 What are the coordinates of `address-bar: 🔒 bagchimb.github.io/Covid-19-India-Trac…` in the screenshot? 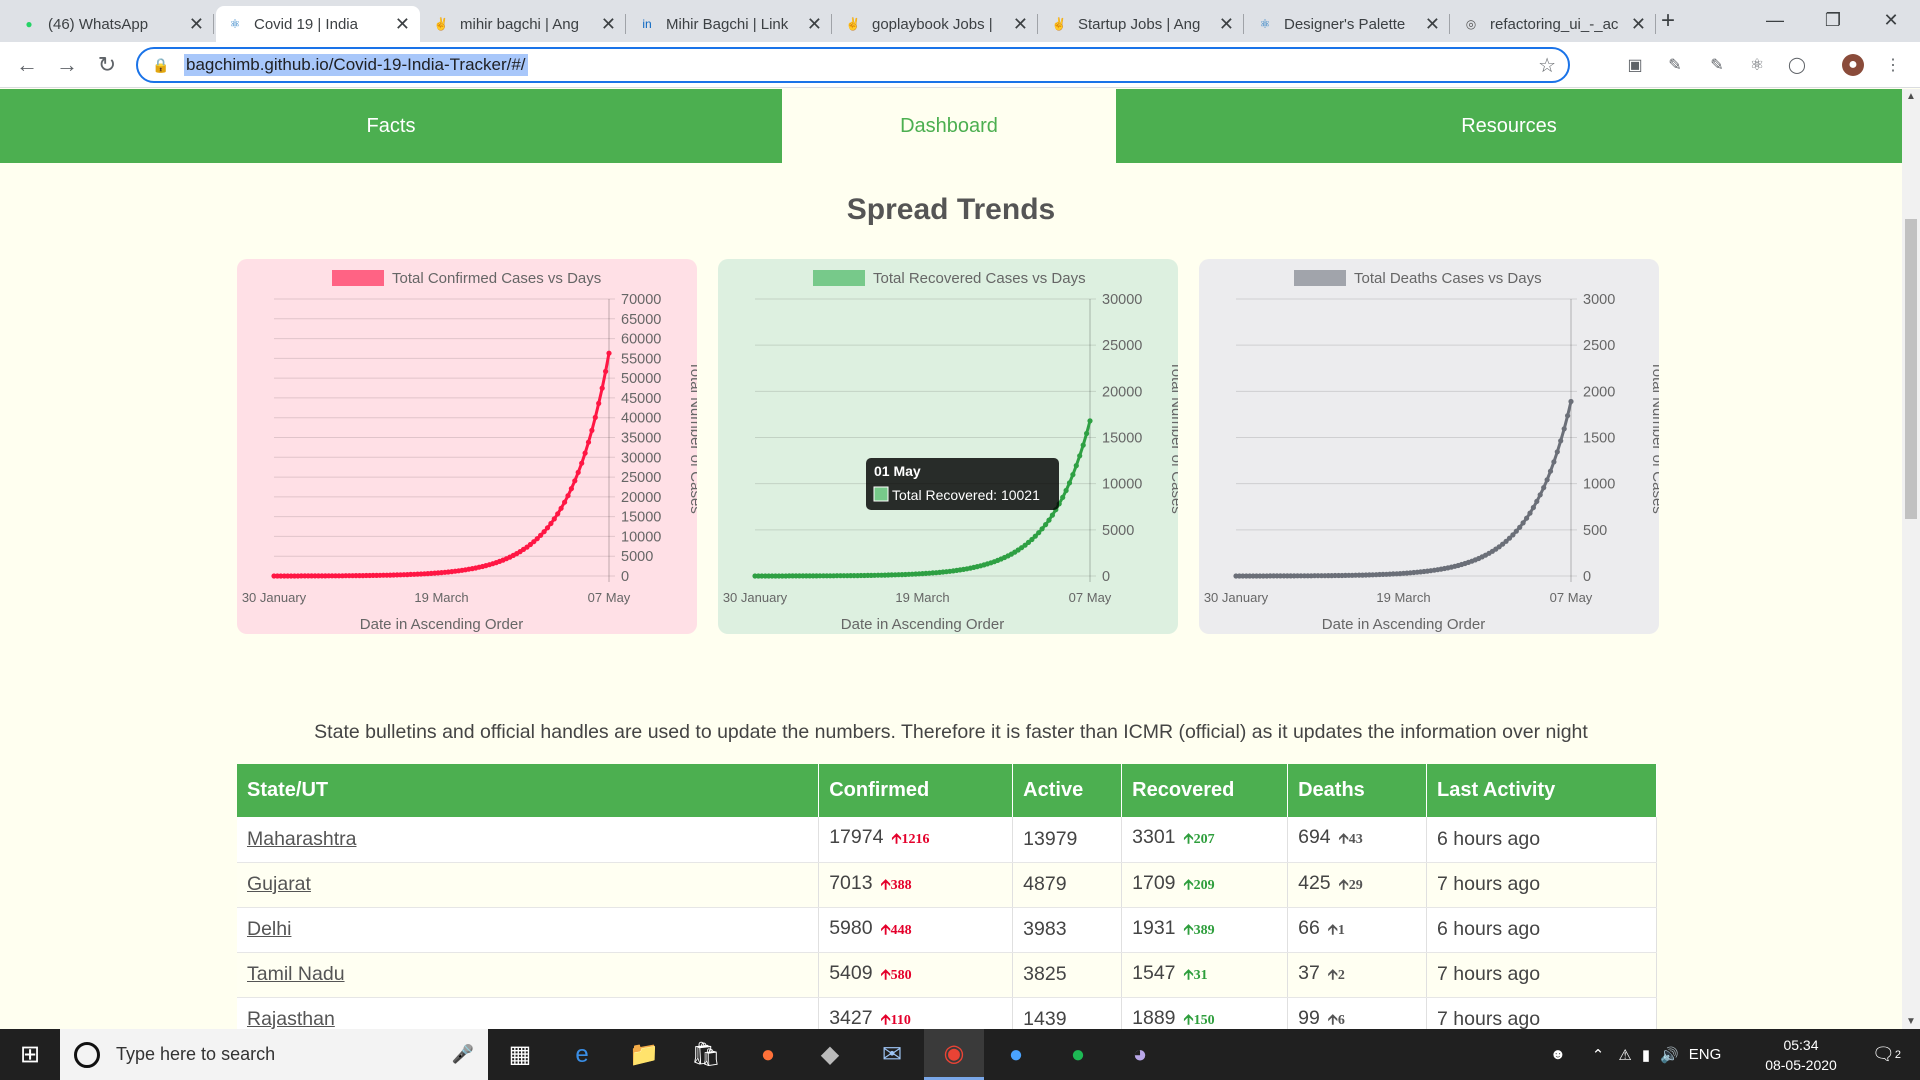 It's located at (853, 65).